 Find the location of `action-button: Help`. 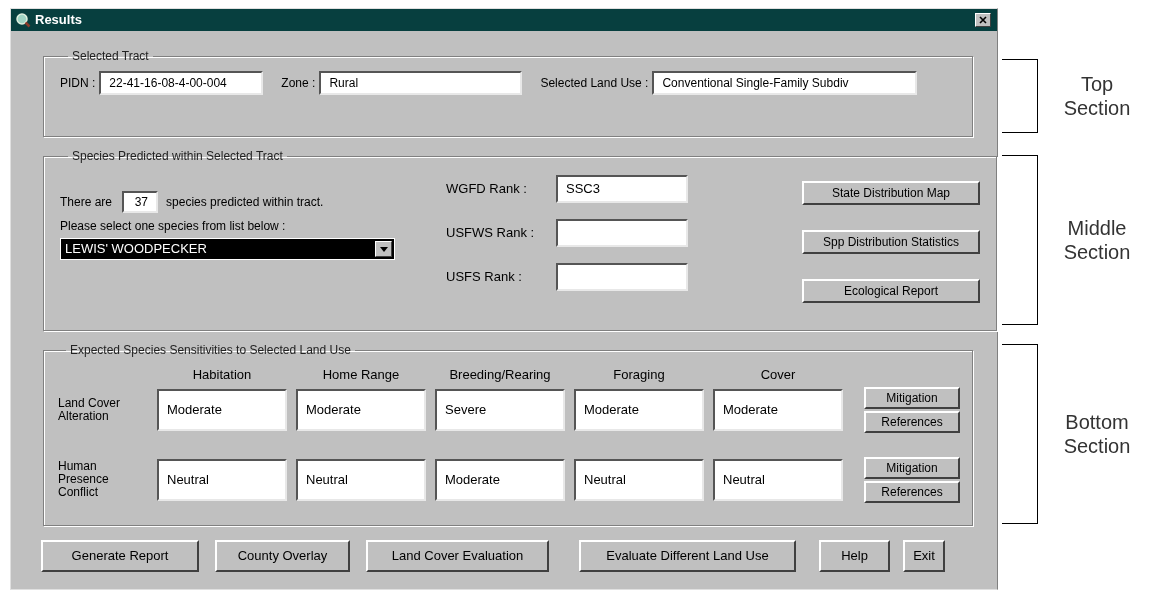

action-button: Help is located at coordinates (854, 556).